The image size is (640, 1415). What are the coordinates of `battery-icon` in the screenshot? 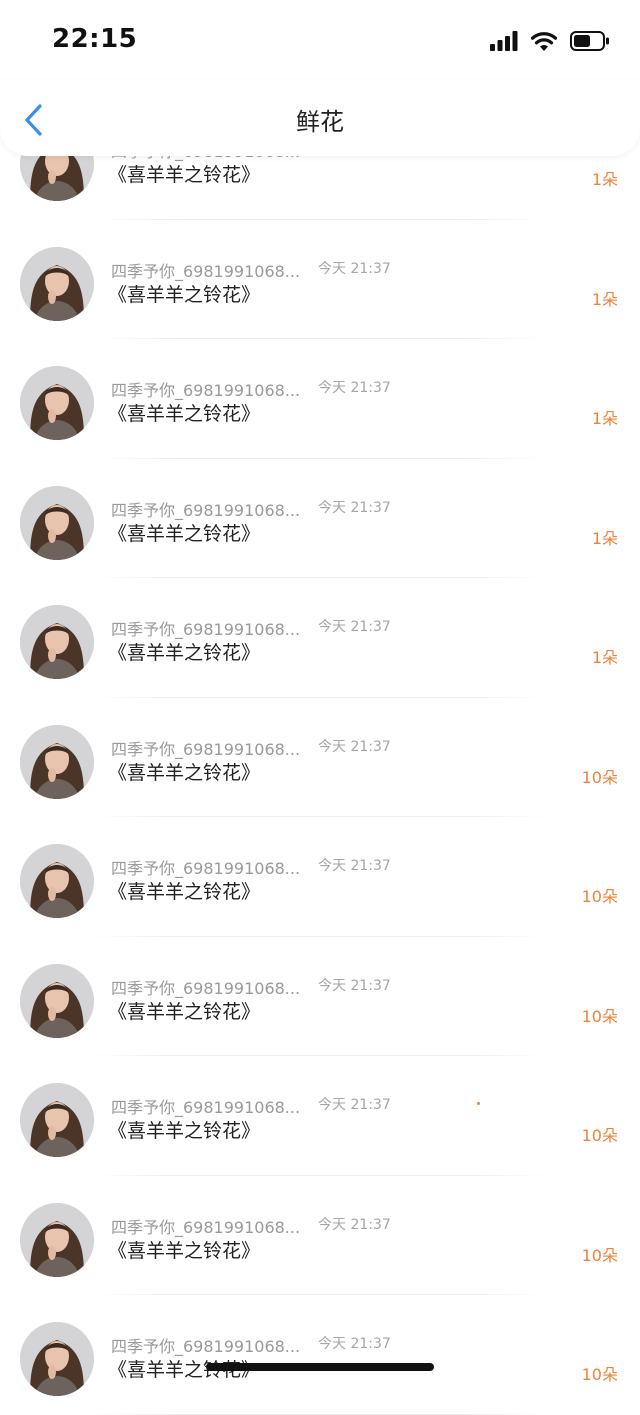 It's located at (589, 41).